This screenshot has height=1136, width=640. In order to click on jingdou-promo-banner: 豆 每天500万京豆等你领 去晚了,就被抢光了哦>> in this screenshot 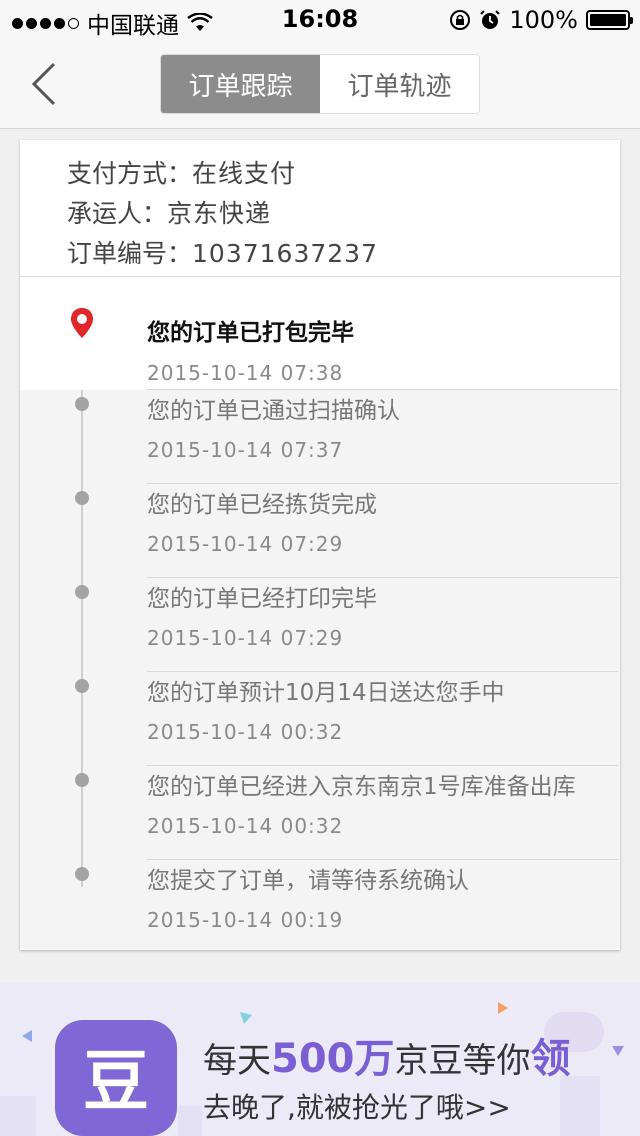, I will do `click(320, 1059)`.